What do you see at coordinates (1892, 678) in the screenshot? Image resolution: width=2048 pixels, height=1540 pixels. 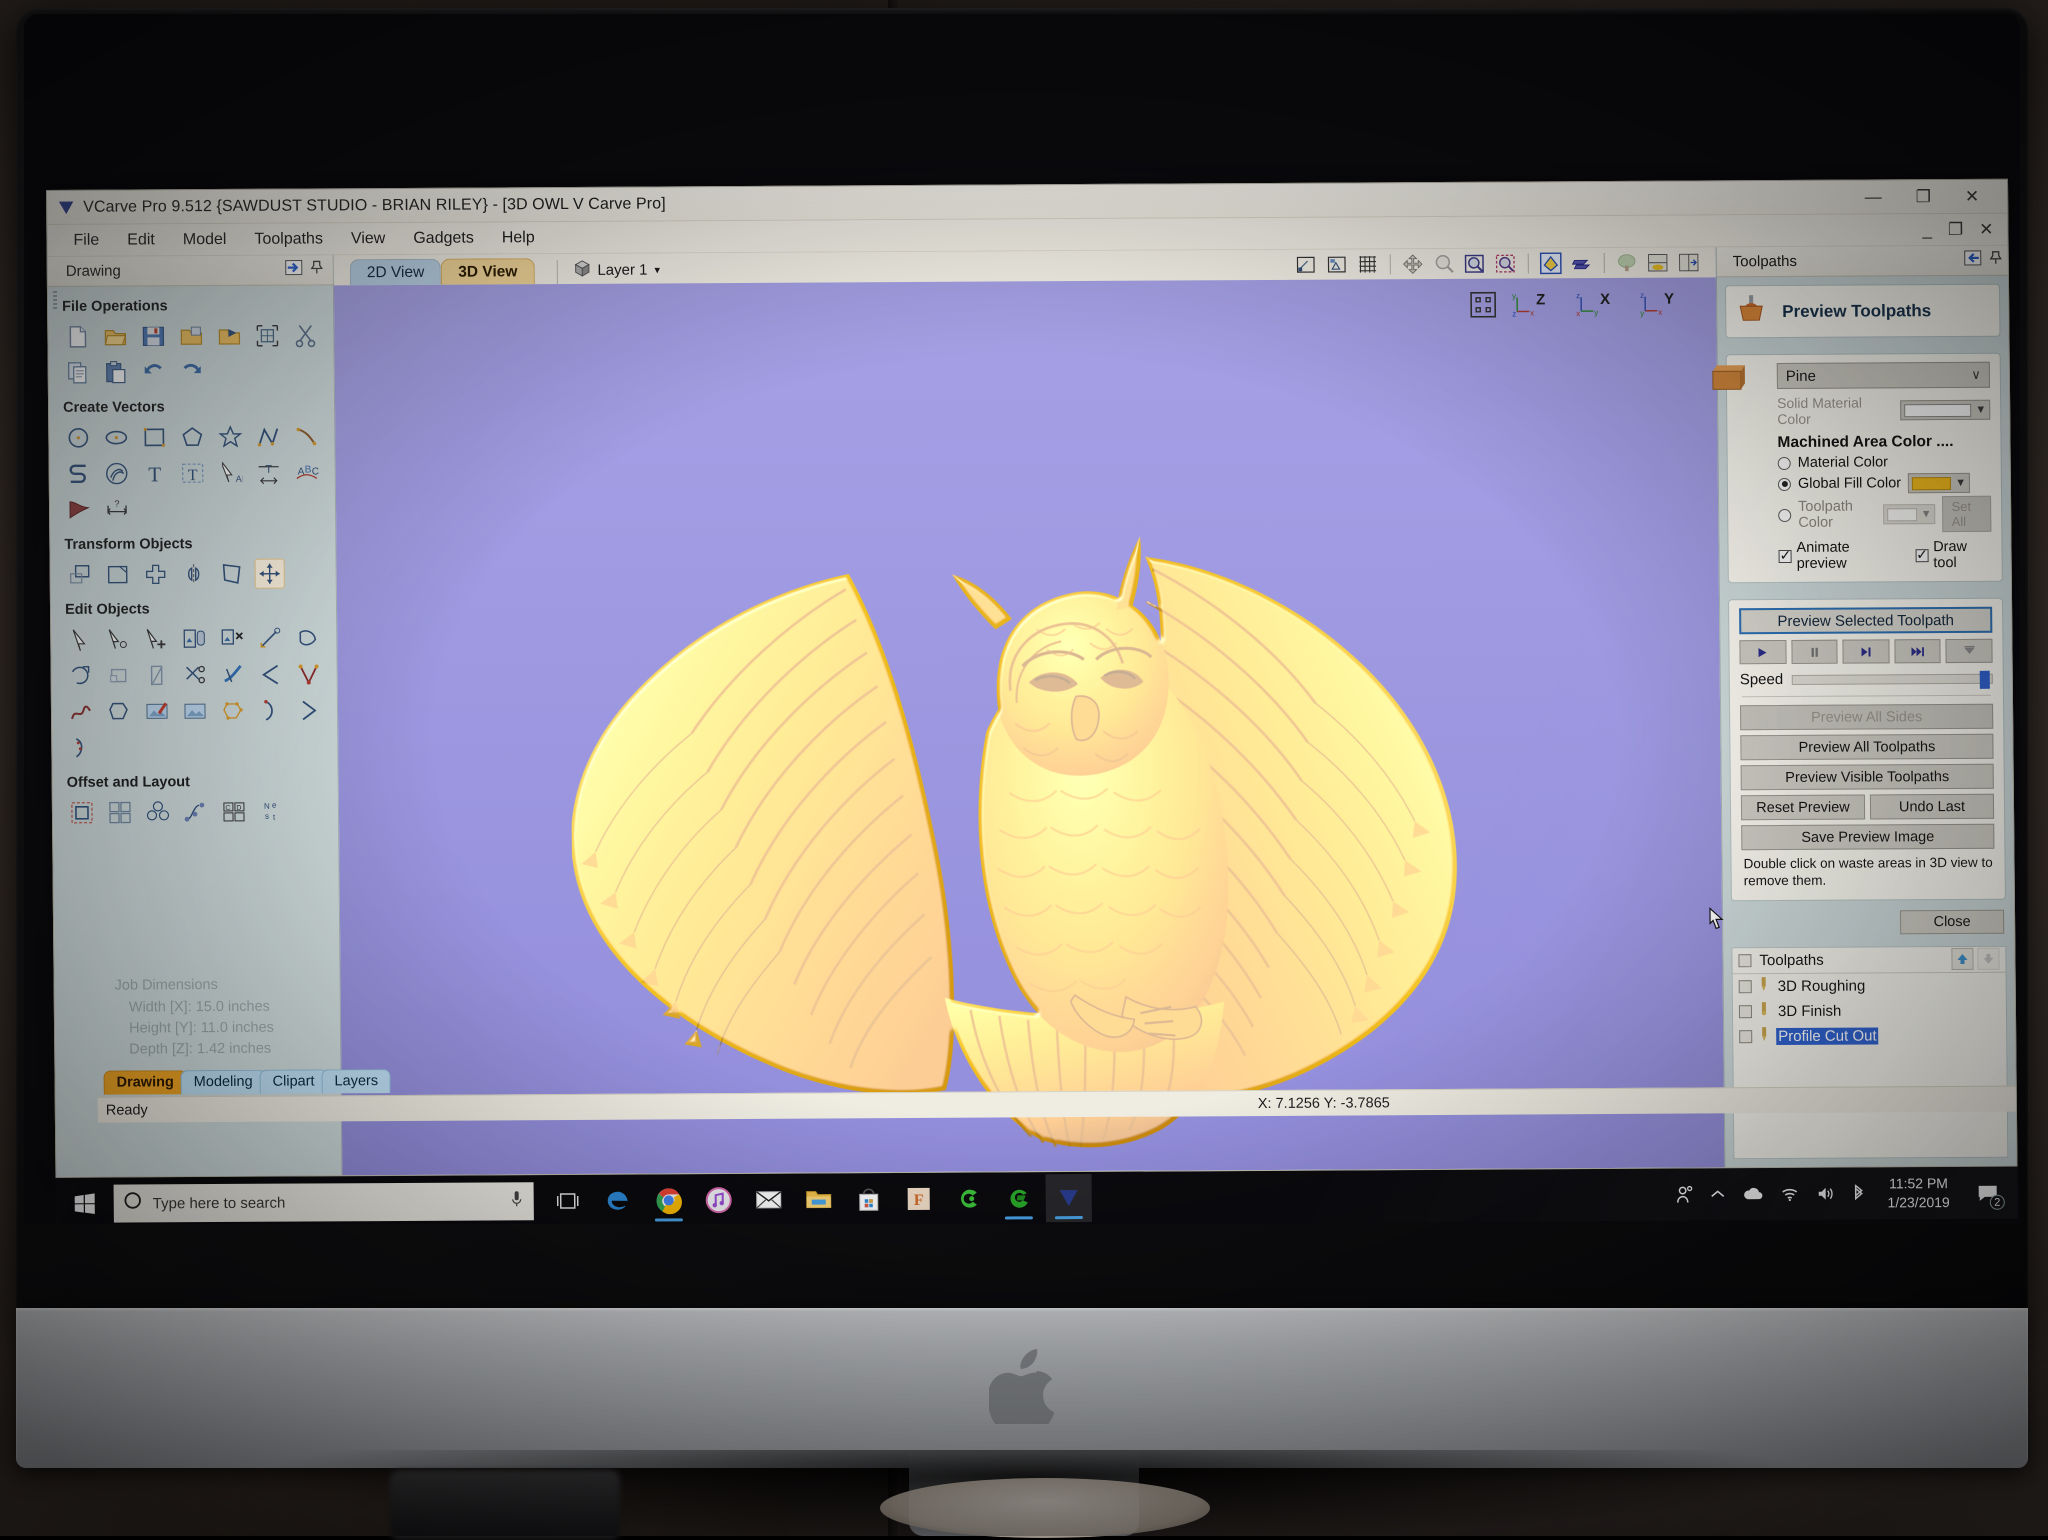 I see `speed-slider` at bounding box center [1892, 678].